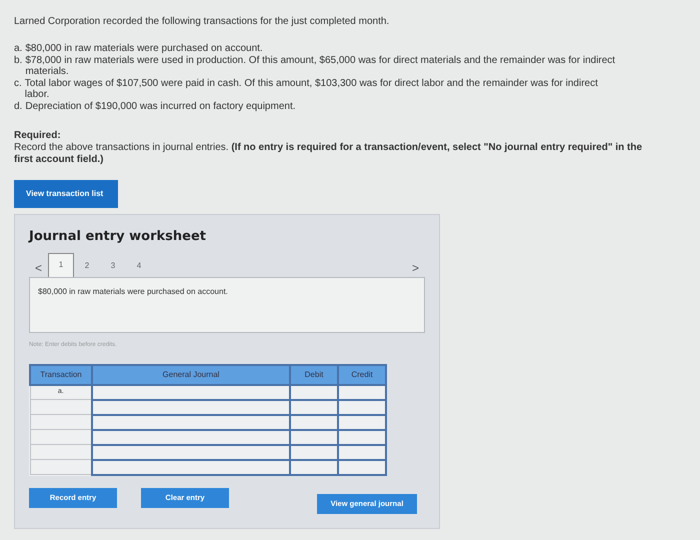  Describe the element at coordinates (66, 194) in the screenshot. I see `view-transaction-list-button: View transaction list` at that location.